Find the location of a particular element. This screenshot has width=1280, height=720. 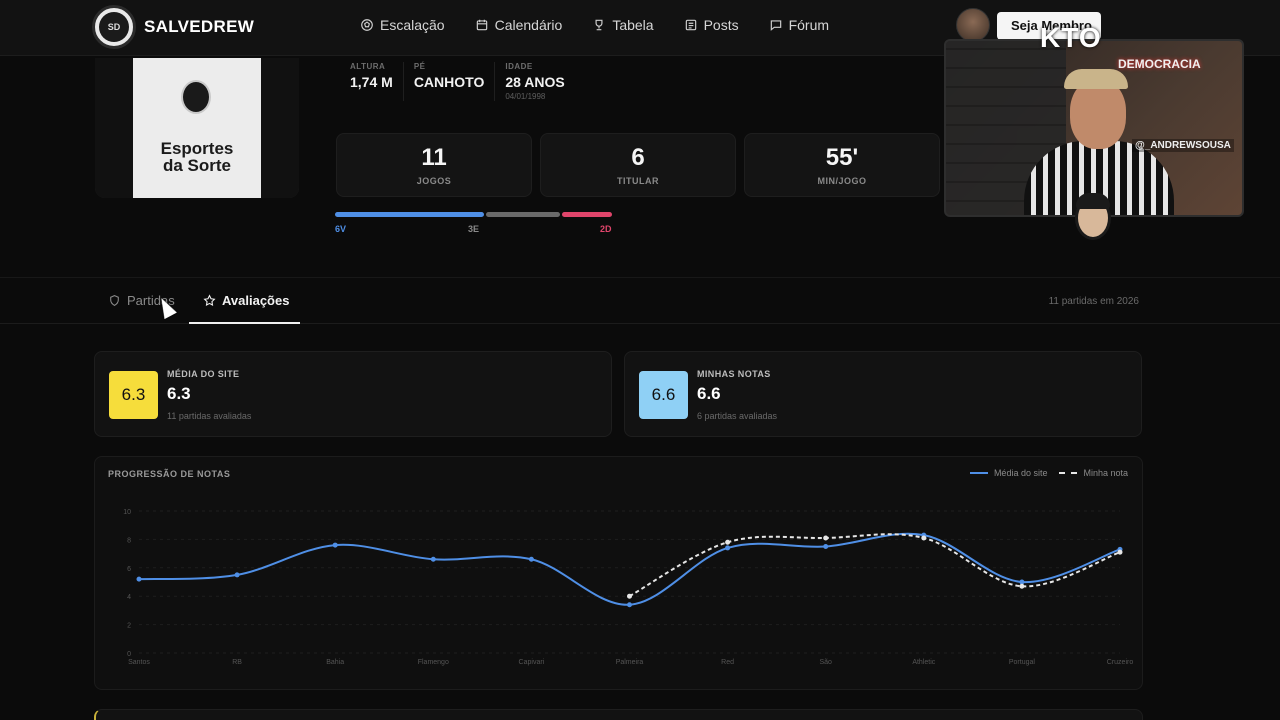

tabs-bar: Partidas Avaliações 11 partidas em 2026 is located at coordinates (640, 300).